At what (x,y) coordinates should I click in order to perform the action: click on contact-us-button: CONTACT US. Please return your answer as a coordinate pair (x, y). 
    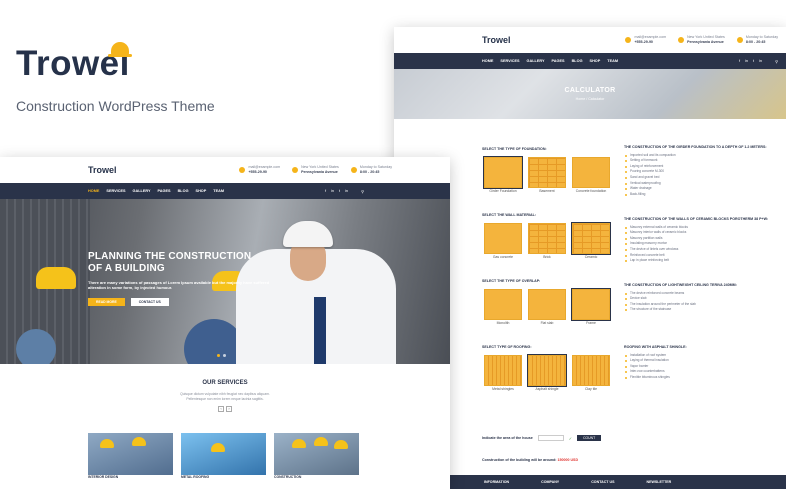
    Looking at the image, I should click on (149, 302).